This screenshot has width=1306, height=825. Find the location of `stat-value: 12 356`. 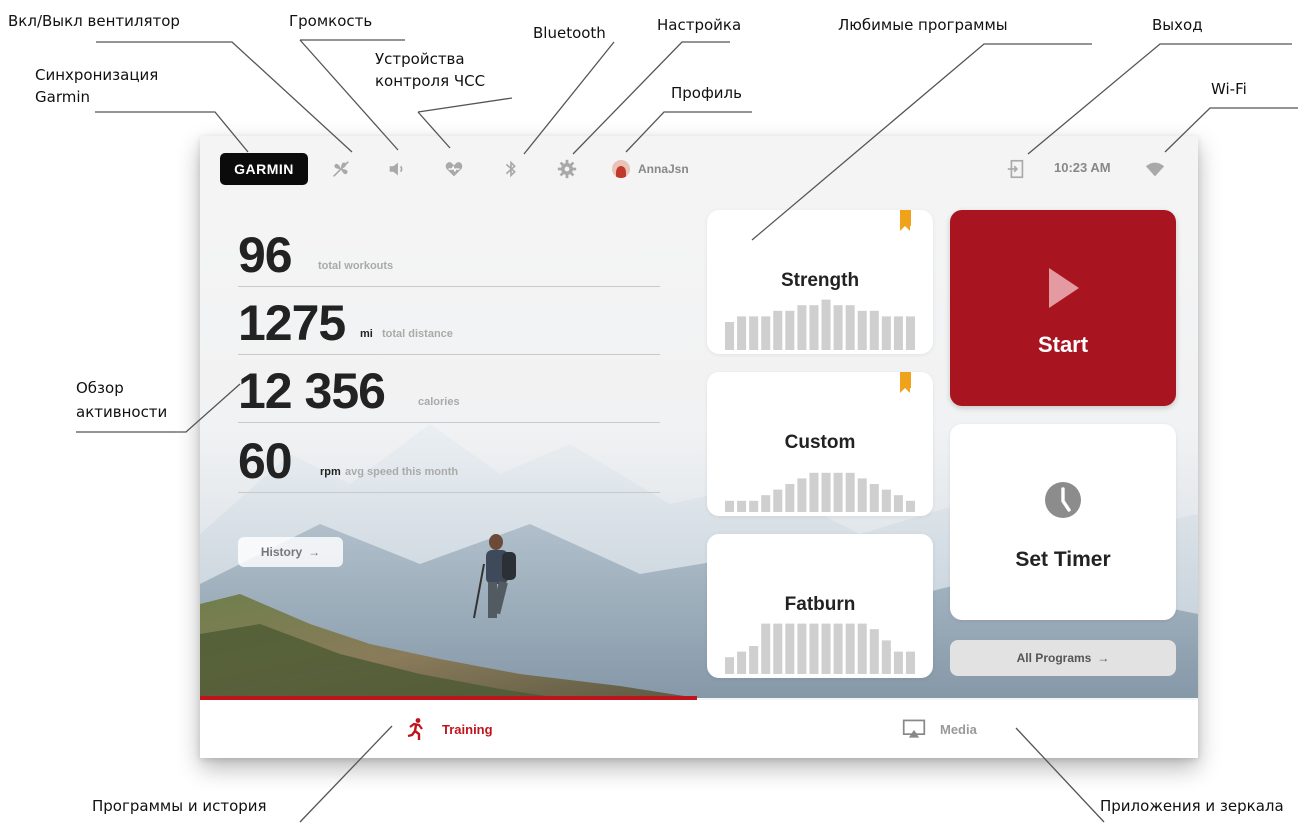

stat-value: 12 356 is located at coordinates (312, 391).